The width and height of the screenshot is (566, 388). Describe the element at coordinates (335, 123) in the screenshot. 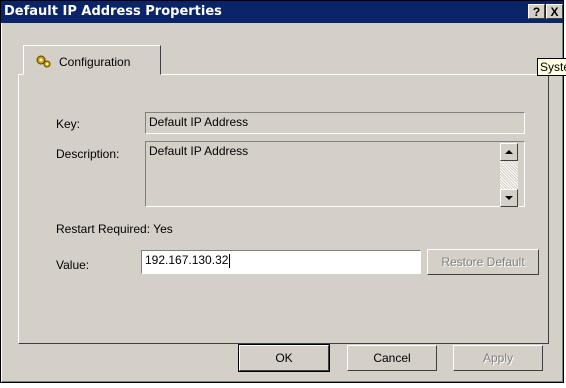

I see `key-field: Default IP Address` at that location.